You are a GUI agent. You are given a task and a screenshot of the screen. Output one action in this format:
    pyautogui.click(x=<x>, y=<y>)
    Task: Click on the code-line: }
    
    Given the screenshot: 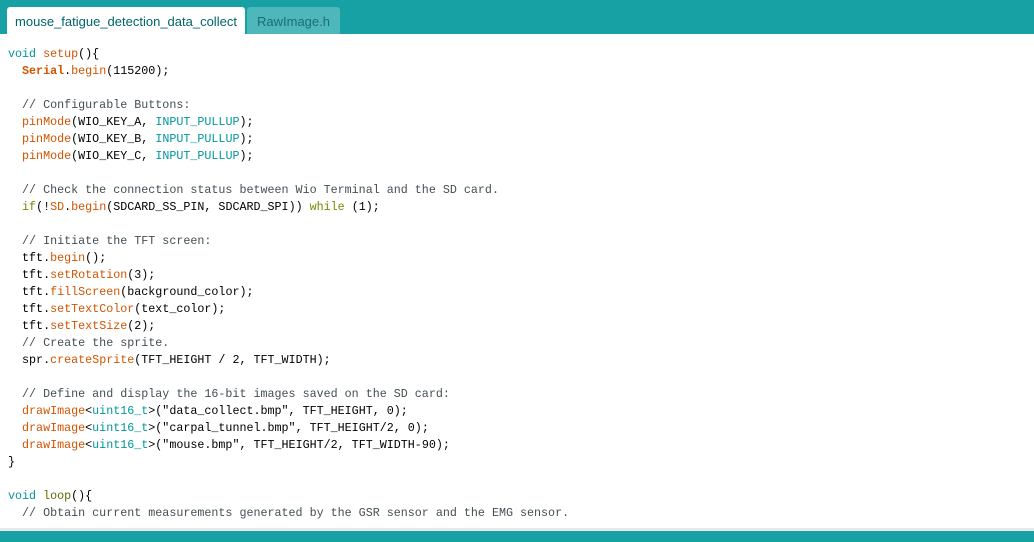 What is the action you would take?
    pyautogui.click(x=288, y=462)
    